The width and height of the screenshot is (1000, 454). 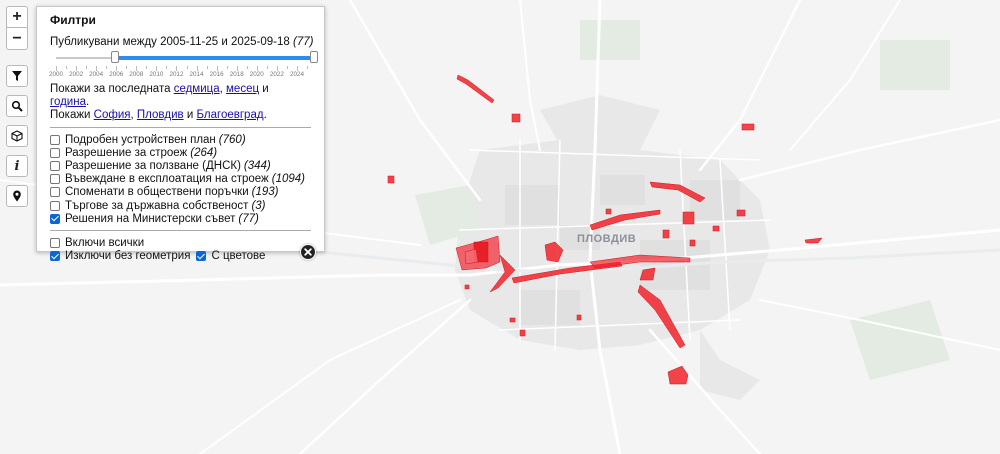 What do you see at coordinates (248, 218) in the screenshot?
I see `category-count: (77)` at bounding box center [248, 218].